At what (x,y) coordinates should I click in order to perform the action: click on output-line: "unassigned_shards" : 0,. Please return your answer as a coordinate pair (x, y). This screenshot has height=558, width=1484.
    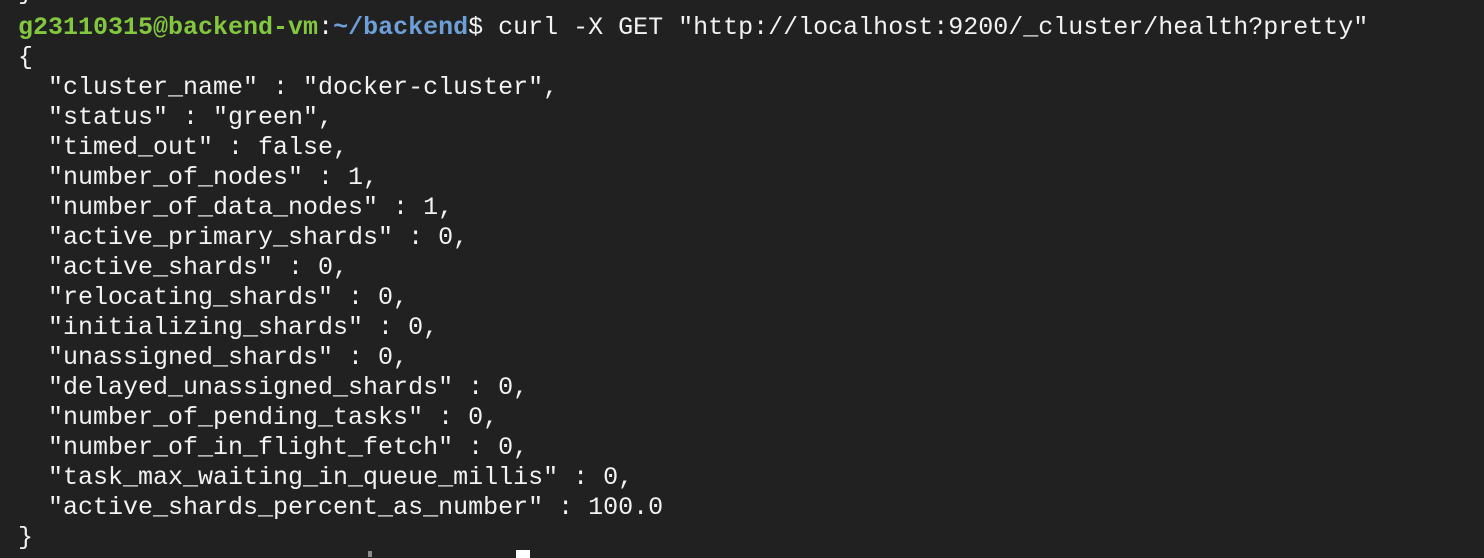
    Looking at the image, I should click on (213, 357).